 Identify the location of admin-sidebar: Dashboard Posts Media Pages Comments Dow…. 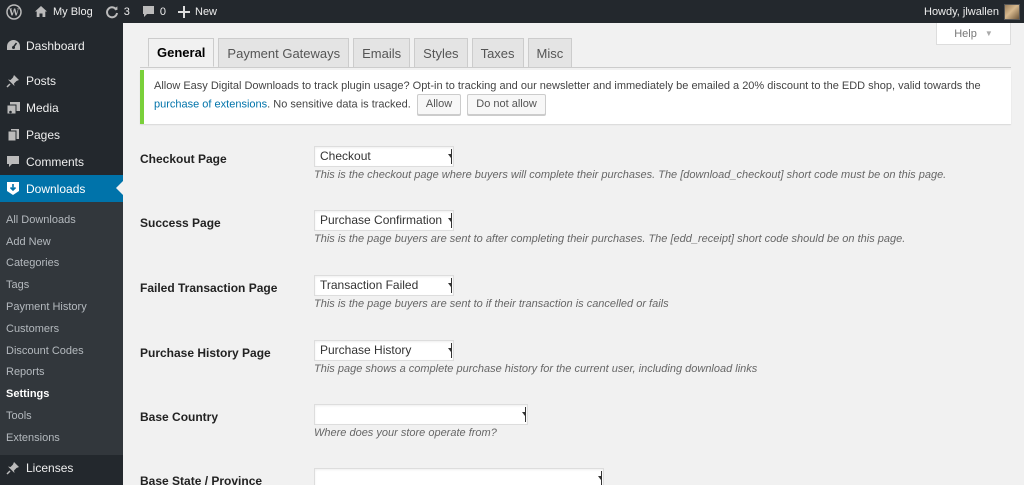
(61, 254).